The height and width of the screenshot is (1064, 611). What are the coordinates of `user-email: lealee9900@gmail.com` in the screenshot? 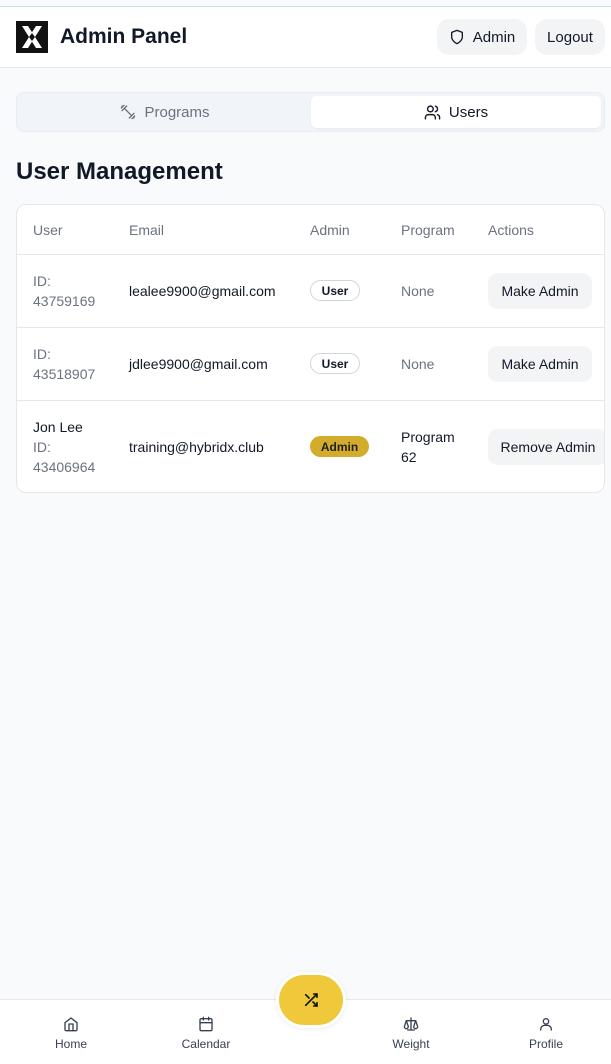 It's located at (202, 291).